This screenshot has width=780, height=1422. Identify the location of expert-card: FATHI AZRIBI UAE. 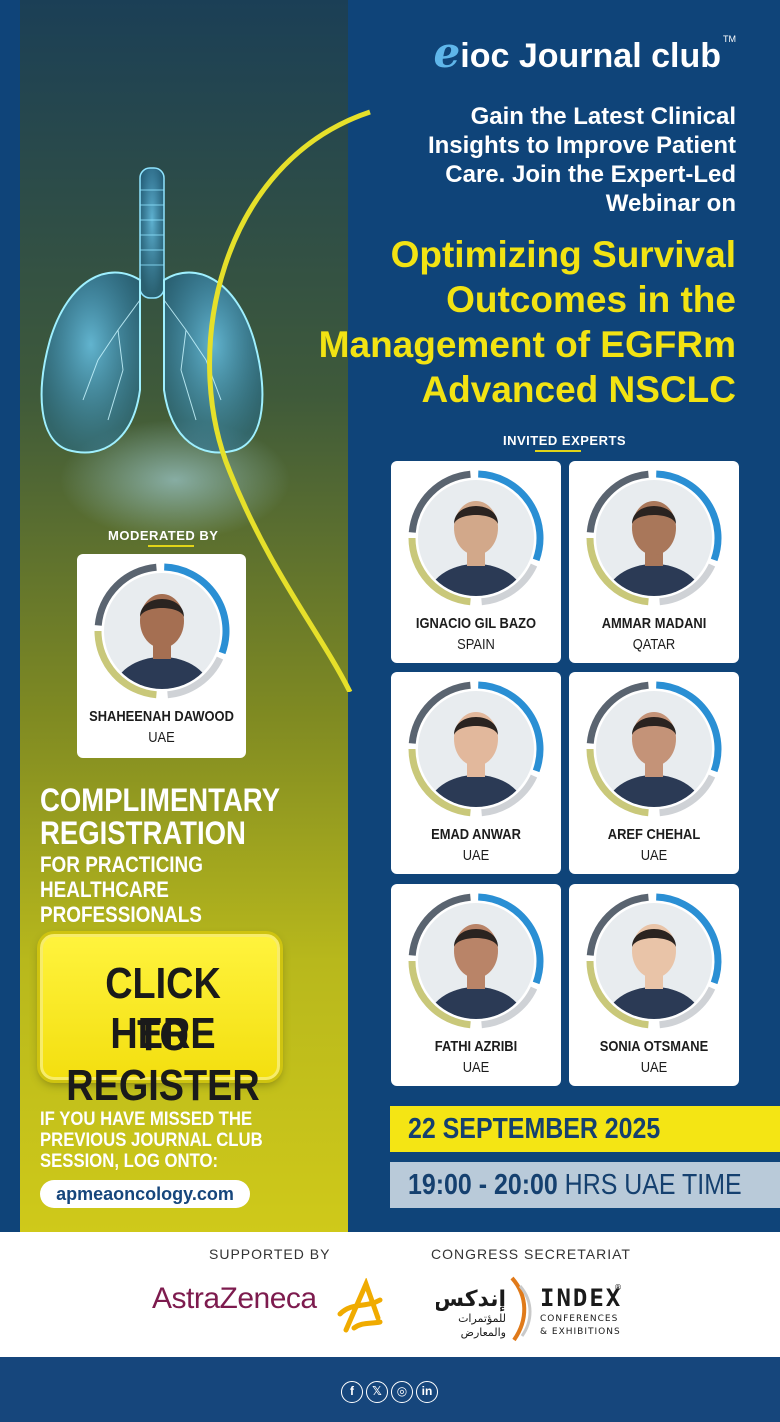
(476, 985).